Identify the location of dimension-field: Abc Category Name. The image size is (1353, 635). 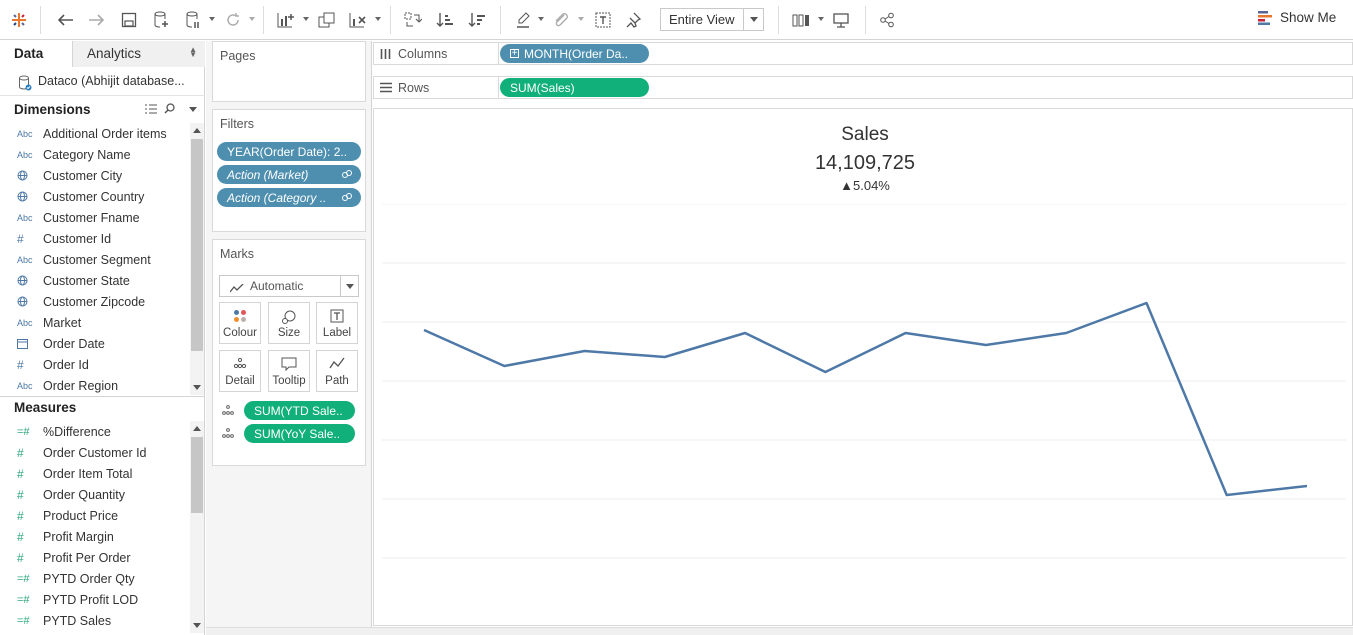
(95, 154).